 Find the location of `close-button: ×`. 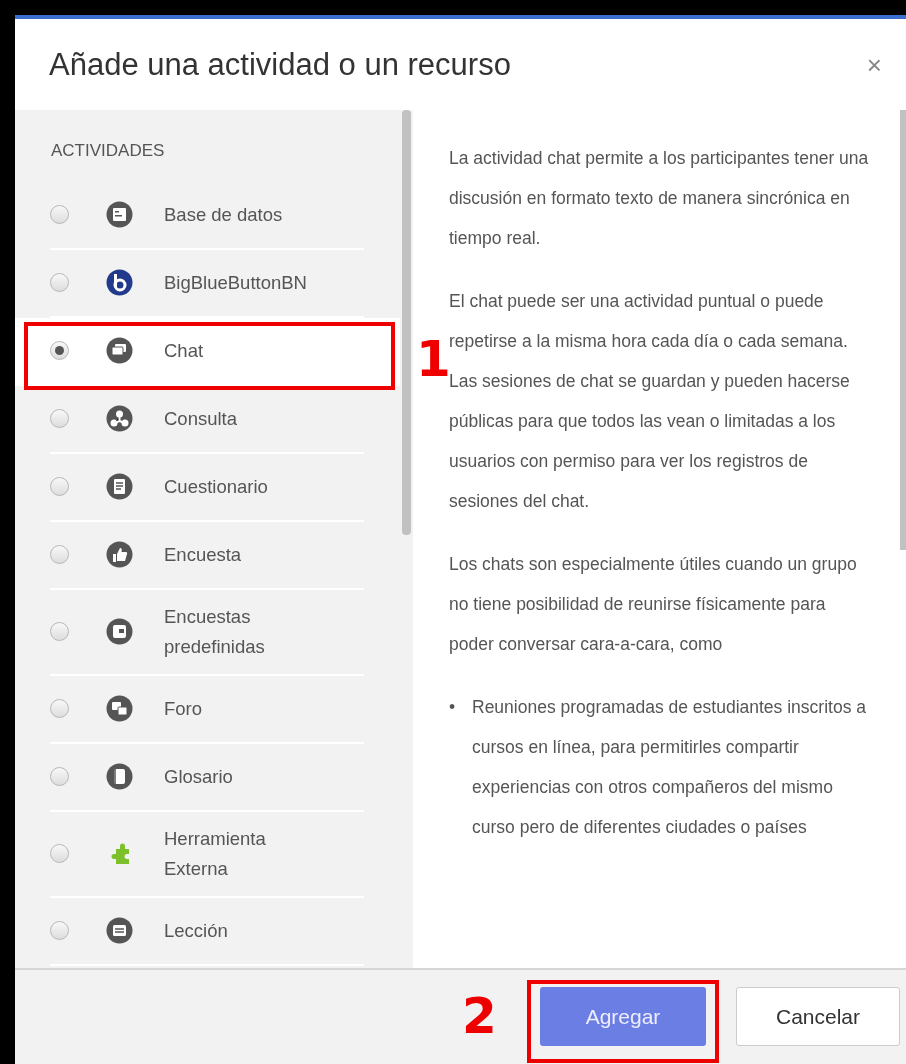

close-button: × is located at coordinates (874, 64).